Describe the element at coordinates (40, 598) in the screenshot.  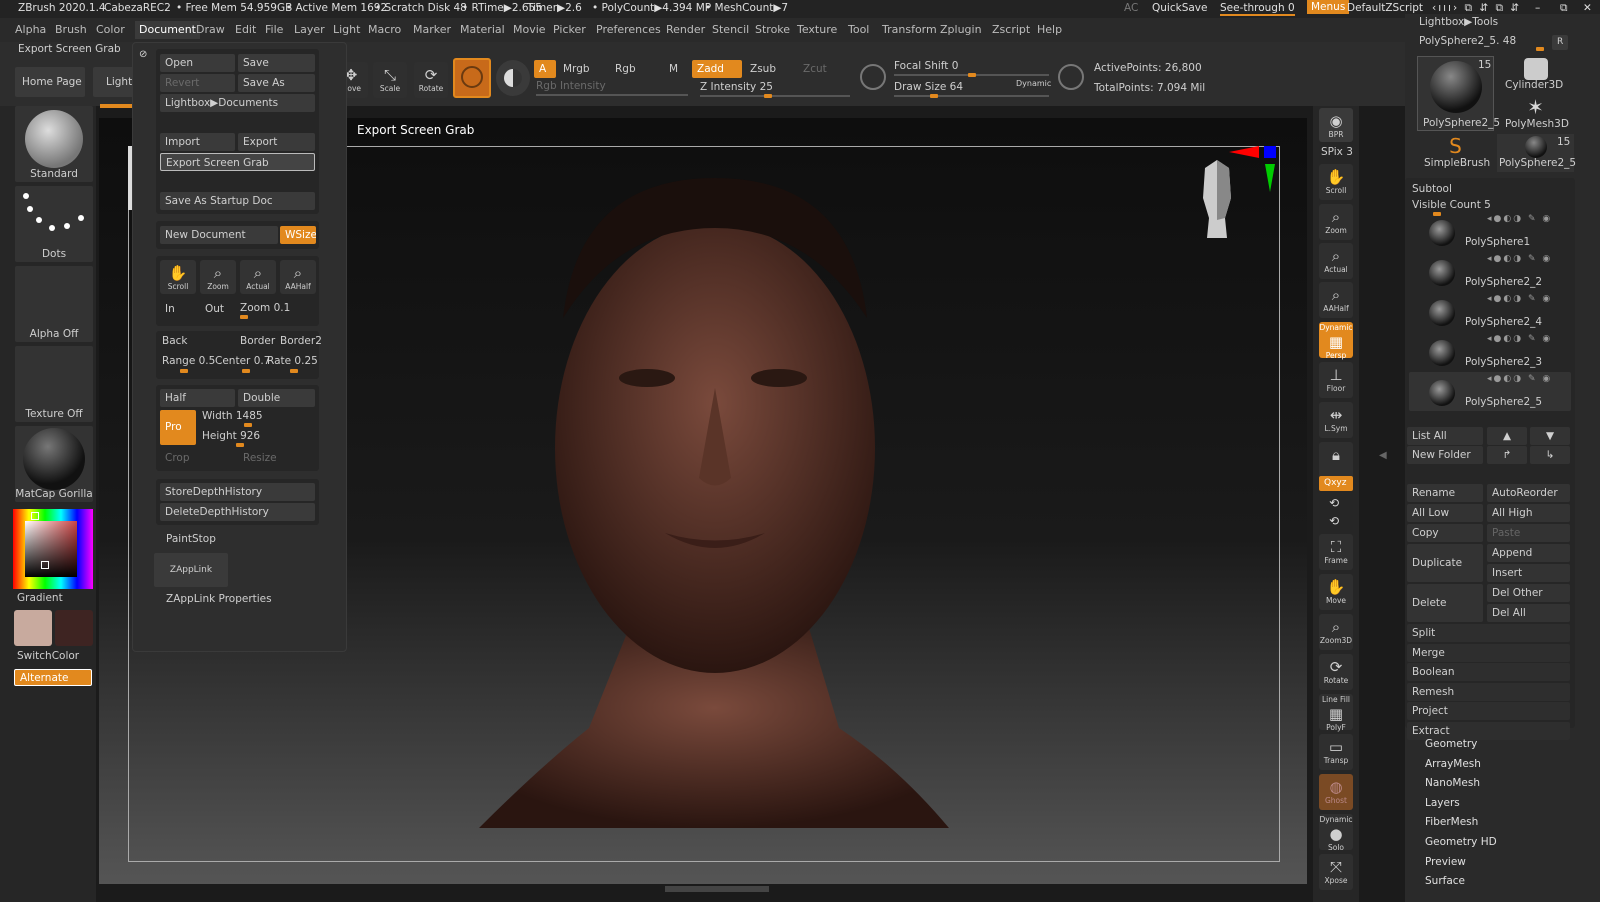
I see `gradient-label: Gradient` at that location.